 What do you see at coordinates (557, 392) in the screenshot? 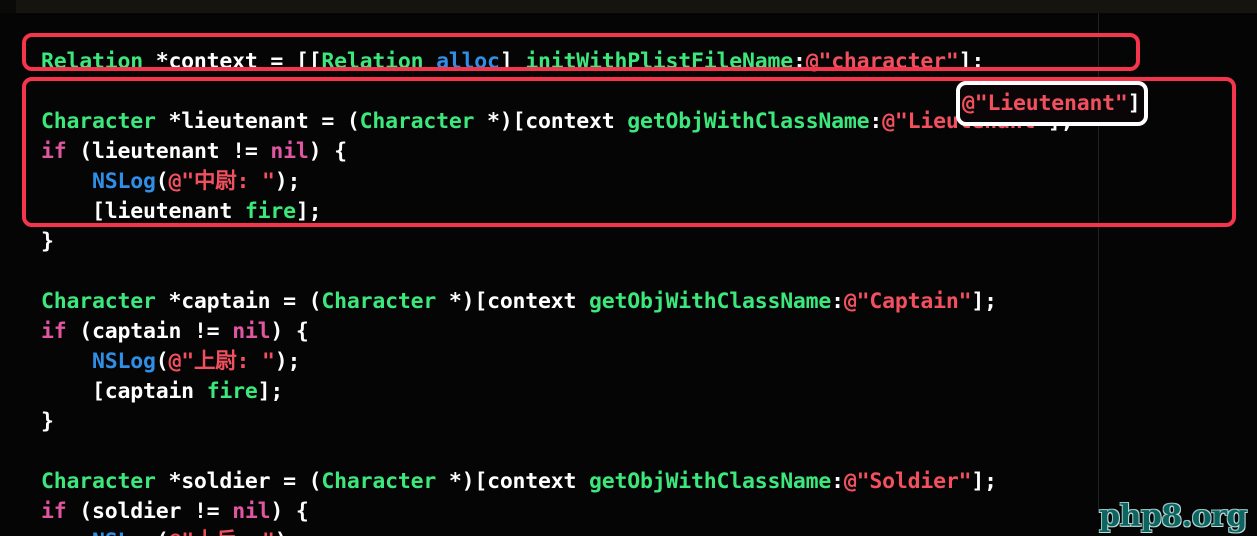
I see `code-line: [captain fire];` at bounding box center [557, 392].